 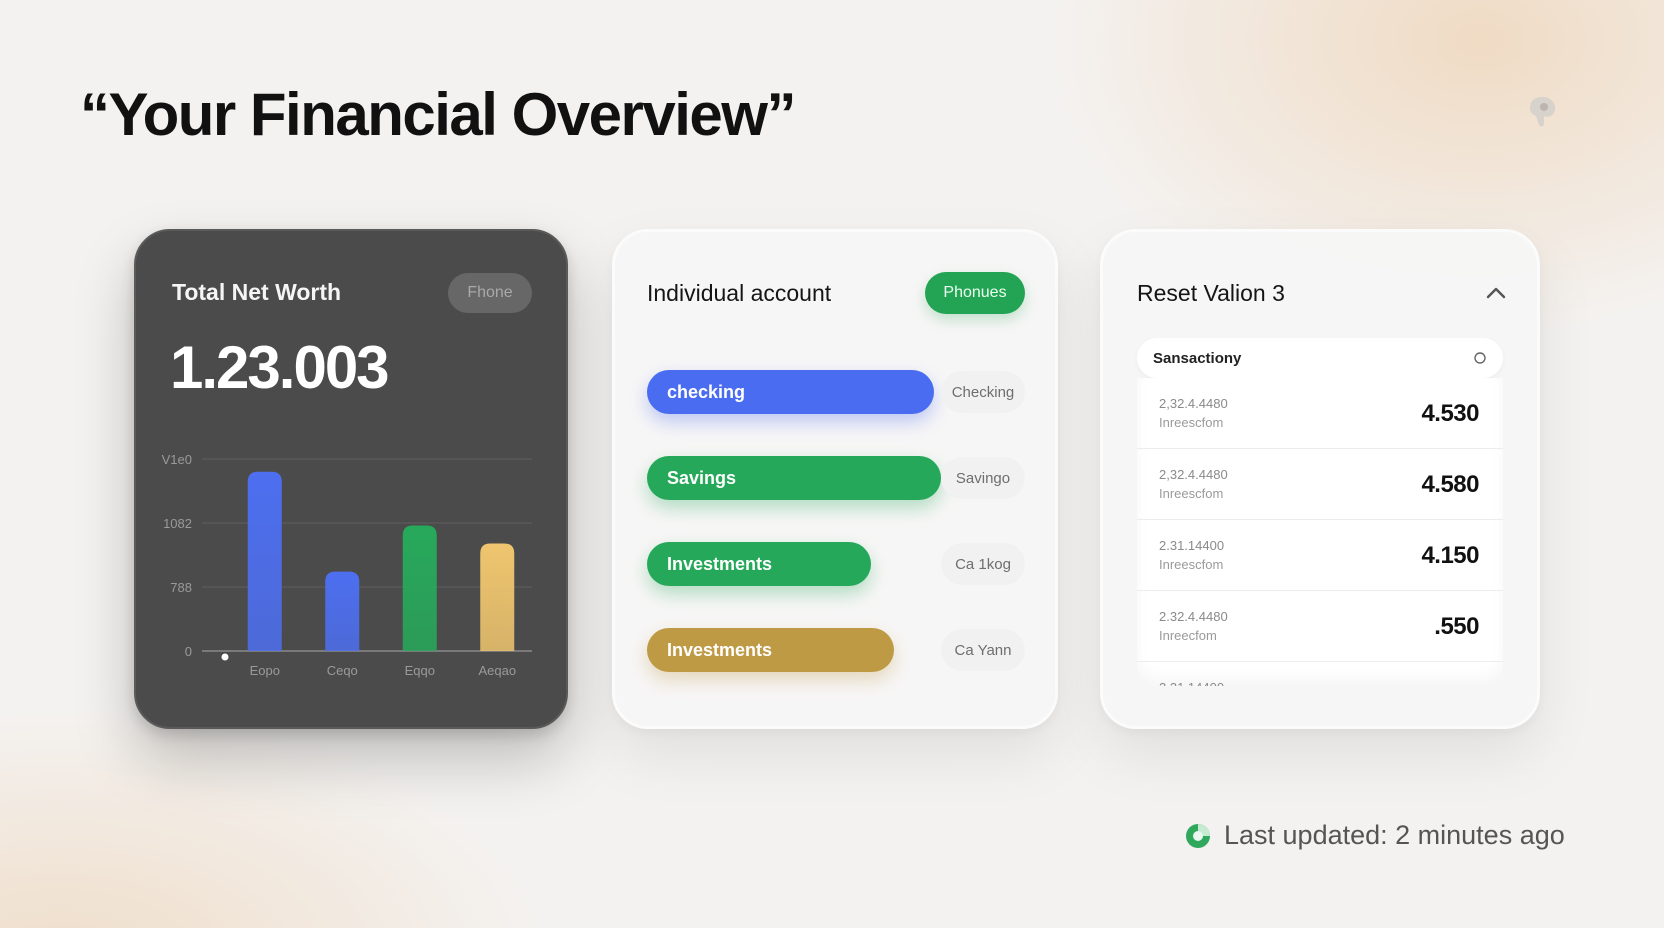 I want to click on transaction-row: 2.32.4.4480 Inreecfom .550, so click(x=1320, y=626).